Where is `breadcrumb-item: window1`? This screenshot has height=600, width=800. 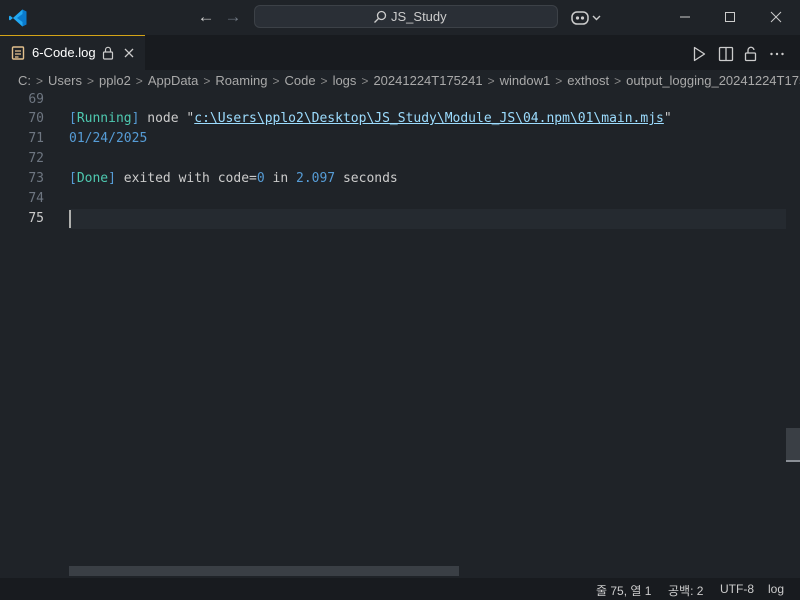 breadcrumb-item: window1 is located at coordinates (525, 80).